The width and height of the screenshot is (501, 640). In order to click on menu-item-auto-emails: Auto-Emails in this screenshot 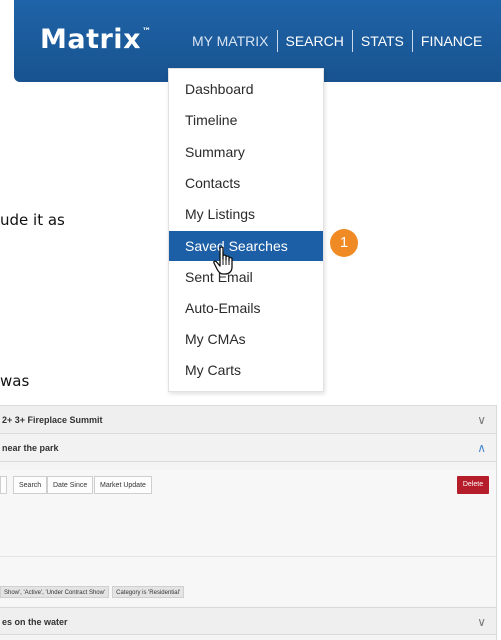, I will do `click(246, 308)`.